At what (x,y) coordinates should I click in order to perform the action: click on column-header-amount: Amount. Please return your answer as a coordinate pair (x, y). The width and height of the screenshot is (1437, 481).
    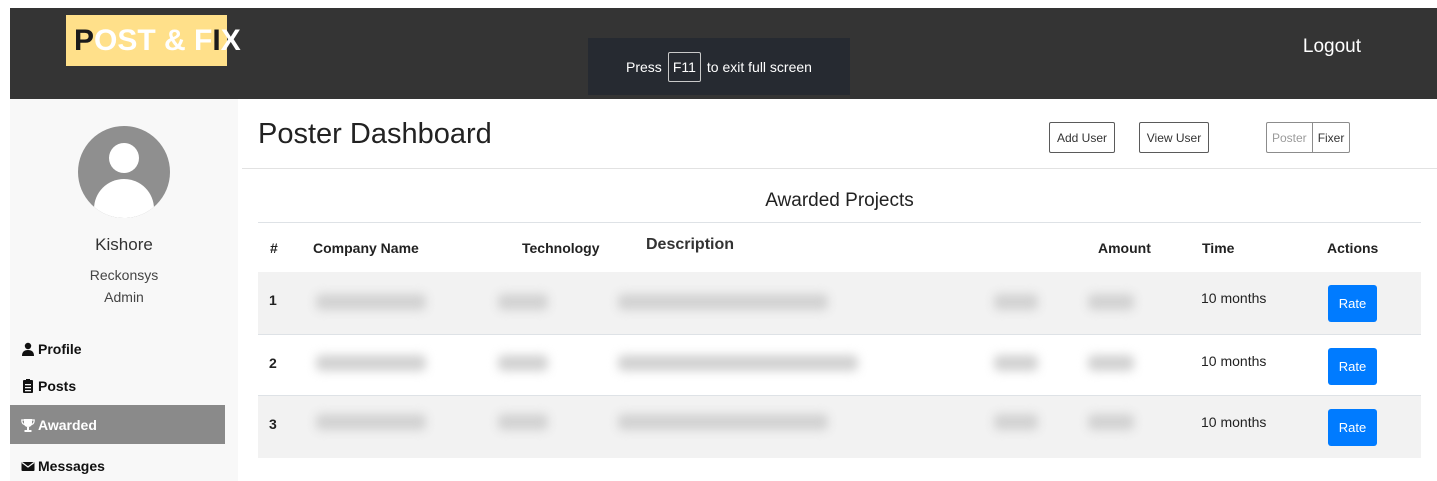
    Looking at the image, I should click on (1124, 248).